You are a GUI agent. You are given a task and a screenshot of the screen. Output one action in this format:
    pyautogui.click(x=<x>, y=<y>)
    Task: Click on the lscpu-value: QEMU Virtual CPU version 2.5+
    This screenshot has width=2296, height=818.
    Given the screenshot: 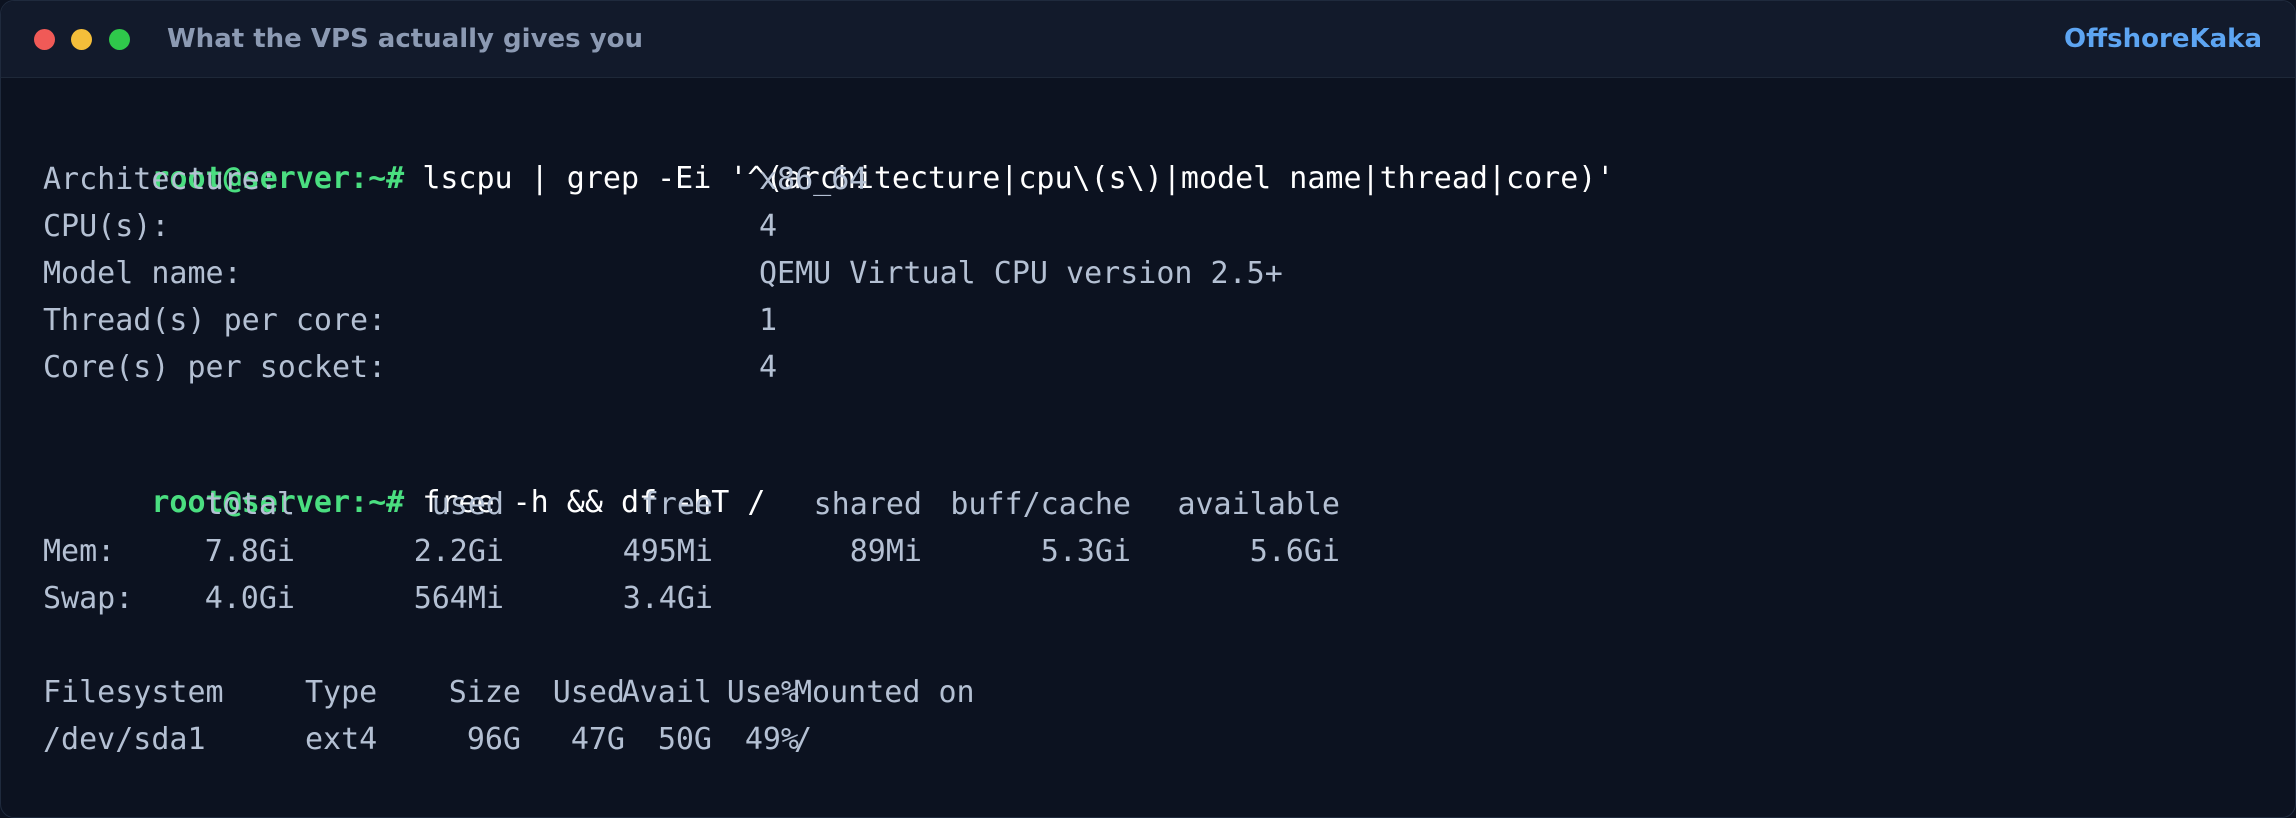 What is the action you would take?
    pyautogui.click(x=1021, y=273)
    